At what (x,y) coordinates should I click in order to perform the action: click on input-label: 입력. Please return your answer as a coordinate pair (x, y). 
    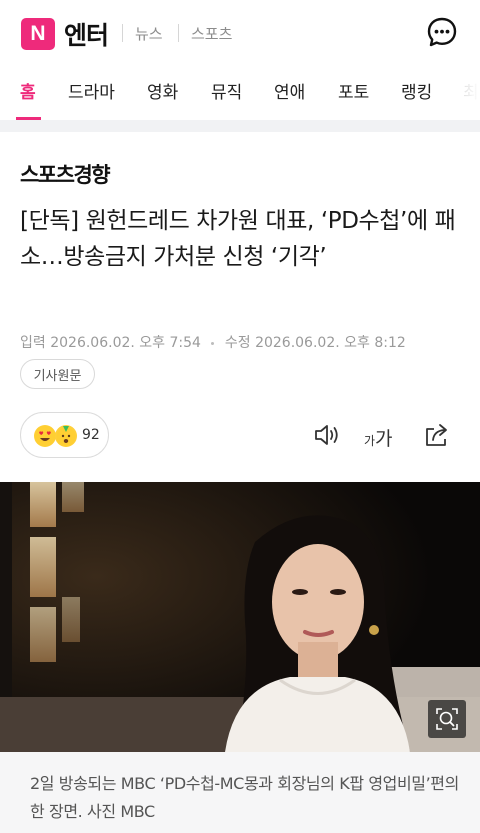
    Looking at the image, I should click on (33, 343).